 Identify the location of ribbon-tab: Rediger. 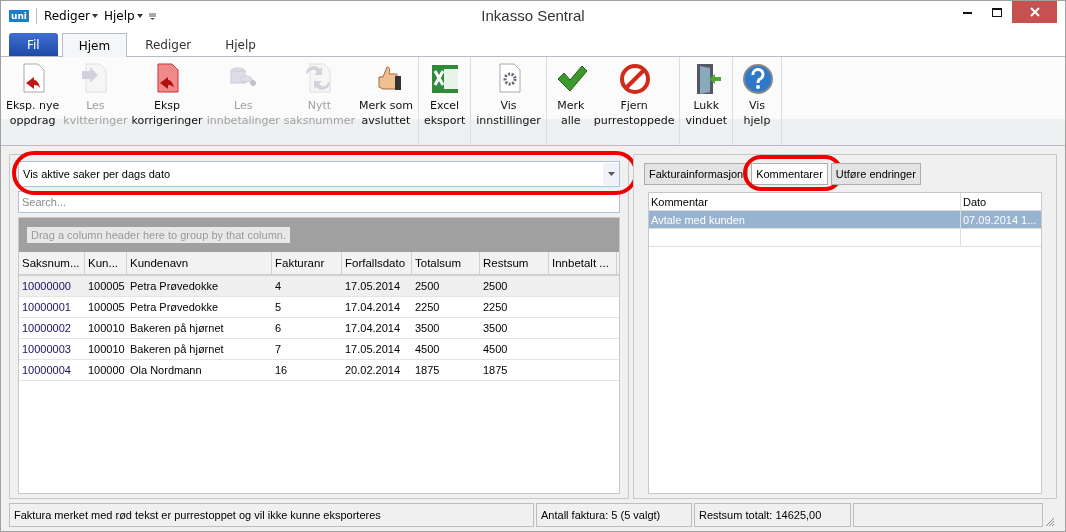
(168, 44).